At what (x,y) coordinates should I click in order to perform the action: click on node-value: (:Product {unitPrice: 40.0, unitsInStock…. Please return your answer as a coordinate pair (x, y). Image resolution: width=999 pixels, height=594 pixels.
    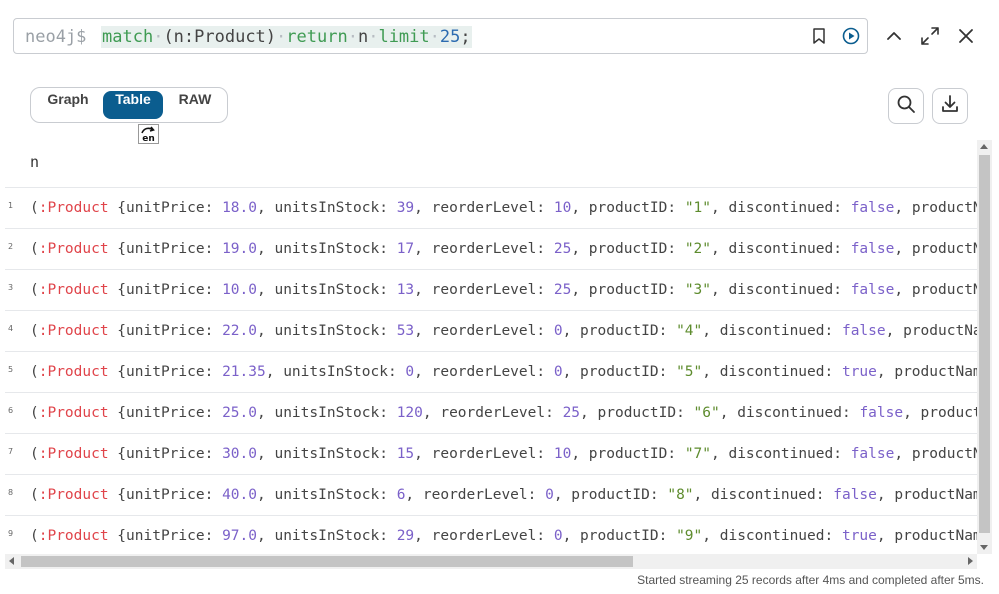
    Looking at the image, I should click on (503, 495).